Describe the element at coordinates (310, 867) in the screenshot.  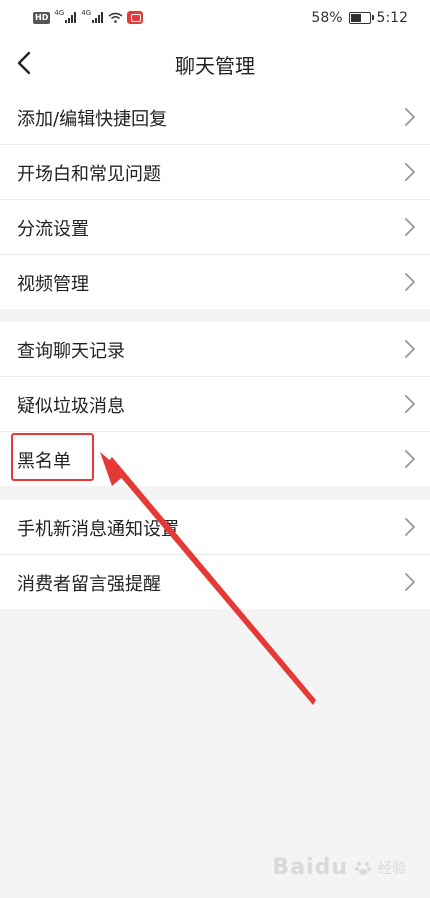
I see `watermark-brand: Baidu` at that location.